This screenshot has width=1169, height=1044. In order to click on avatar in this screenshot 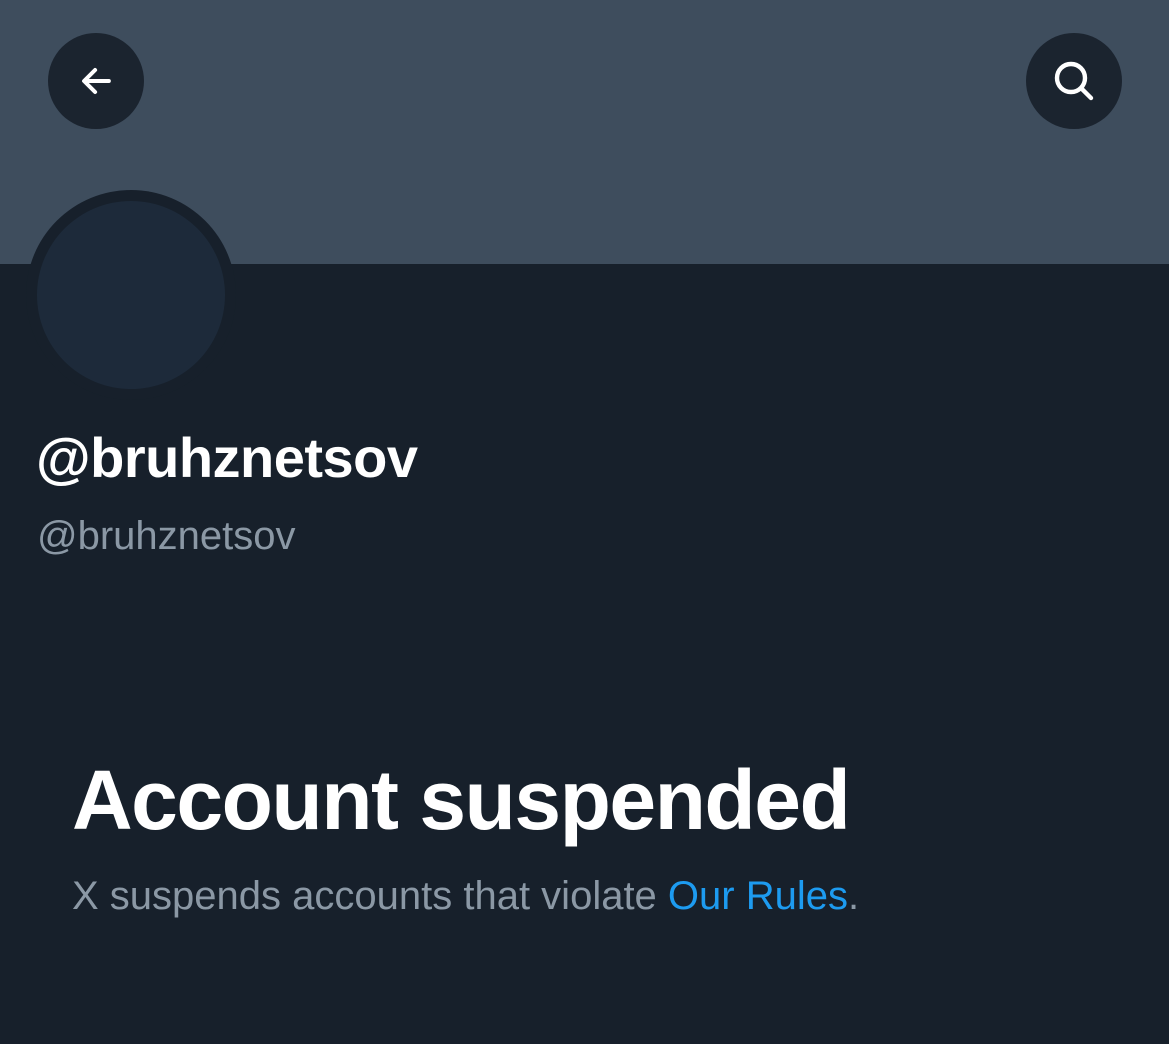, I will do `click(131, 295)`.